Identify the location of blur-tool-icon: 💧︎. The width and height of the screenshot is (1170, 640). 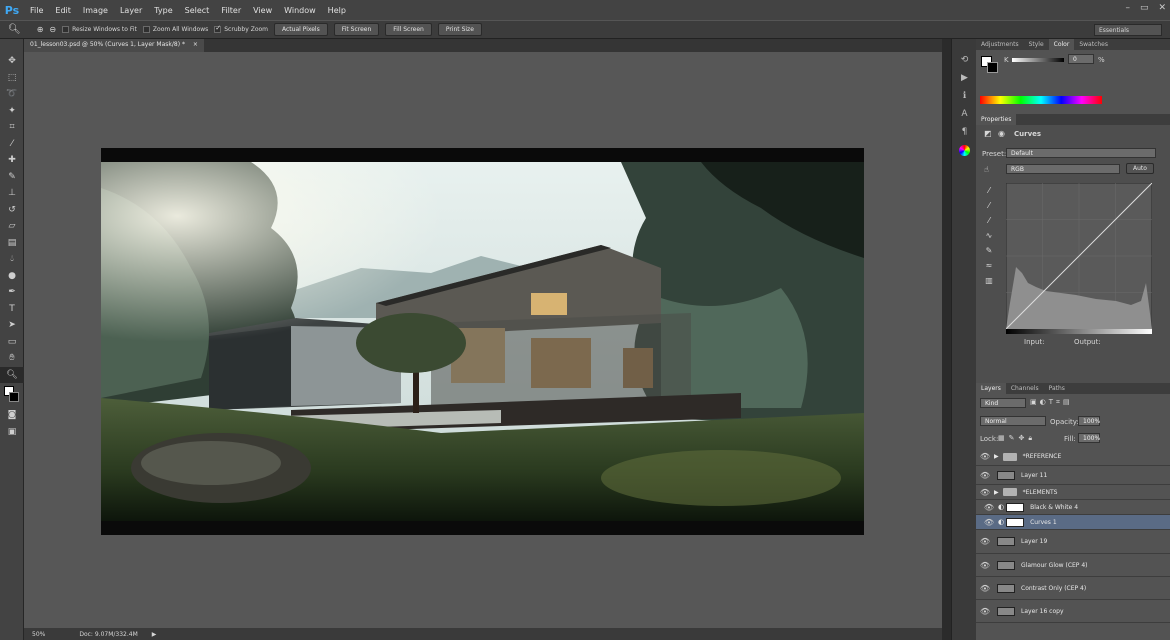
(12, 259).